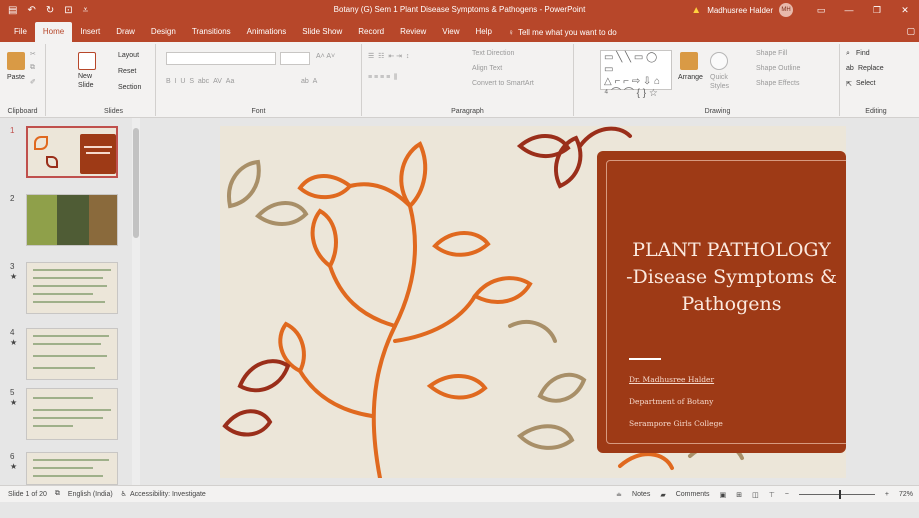 The height and width of the screenshot is (518, 919). What do you see at coordinates (836, 494) in the screenshot?
I see `zoom-slider` at bounding box center [836, 494].